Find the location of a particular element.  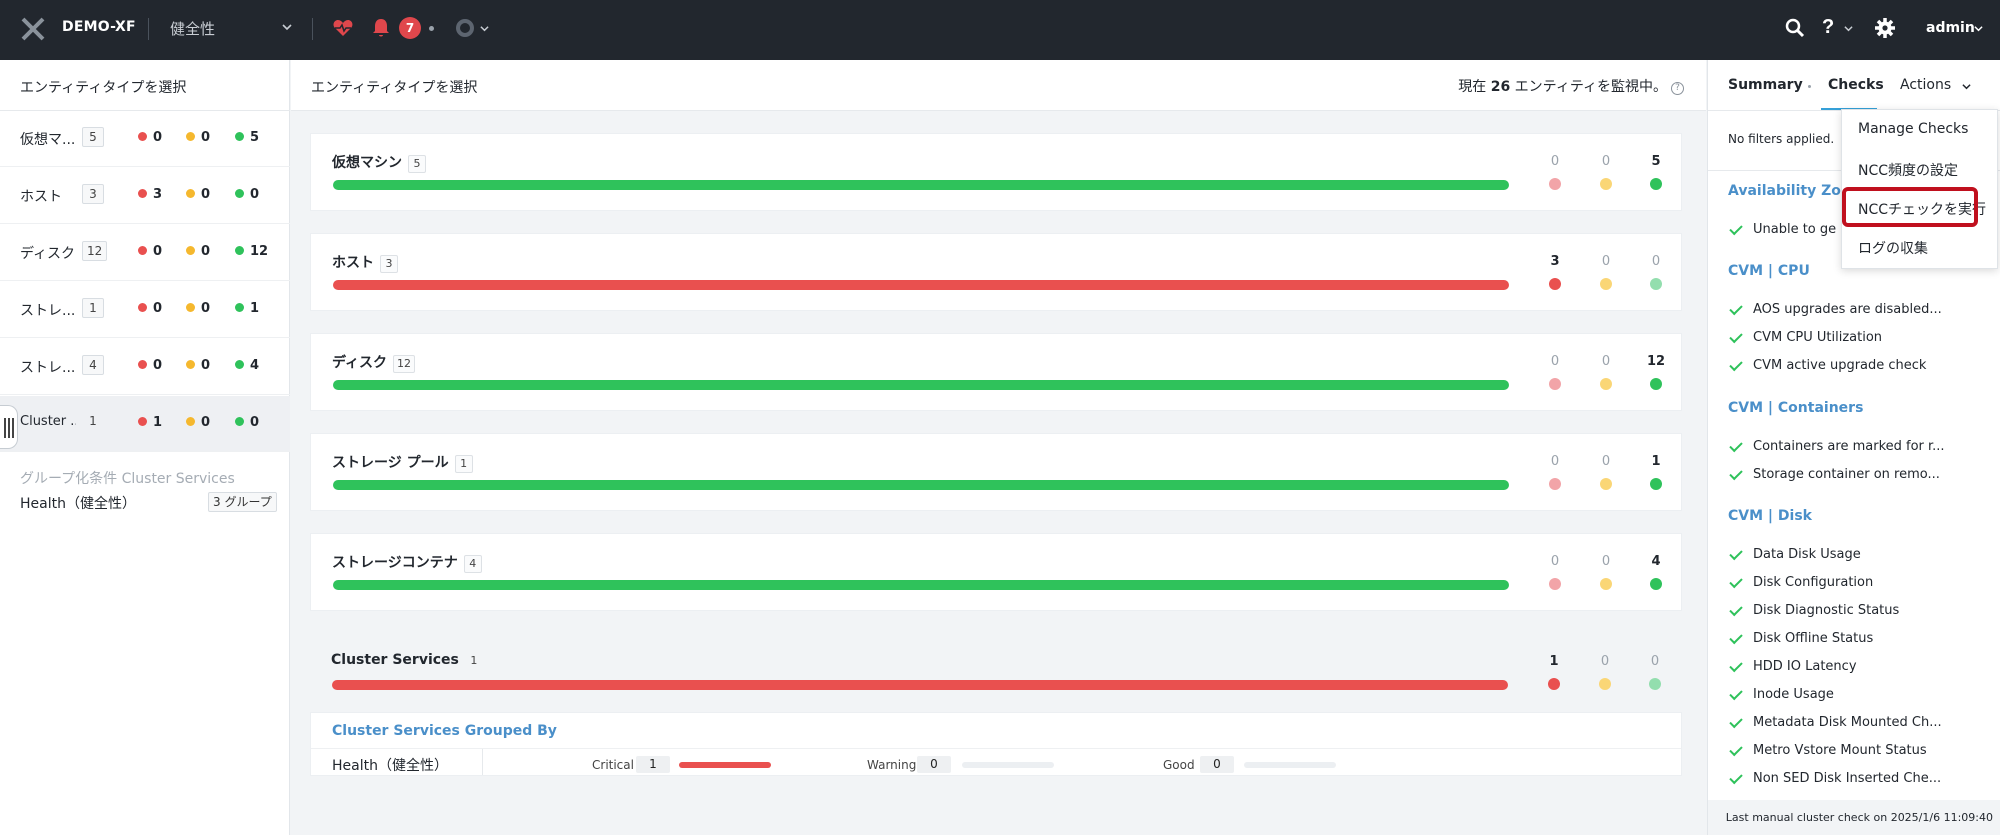

entity-card-vm: 仮想マシン 5 0 0 5 is located at coordinates (996, 172).